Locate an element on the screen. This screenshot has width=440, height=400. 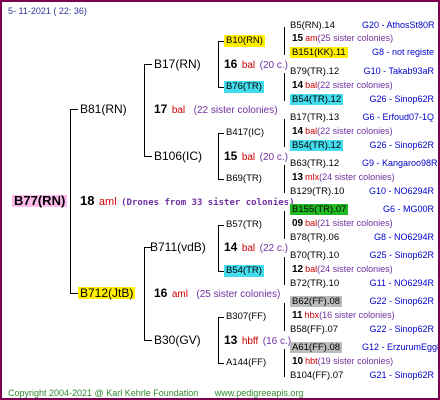
gen3-d-sisters: (16 c.) is located at coordinates (277, 341).